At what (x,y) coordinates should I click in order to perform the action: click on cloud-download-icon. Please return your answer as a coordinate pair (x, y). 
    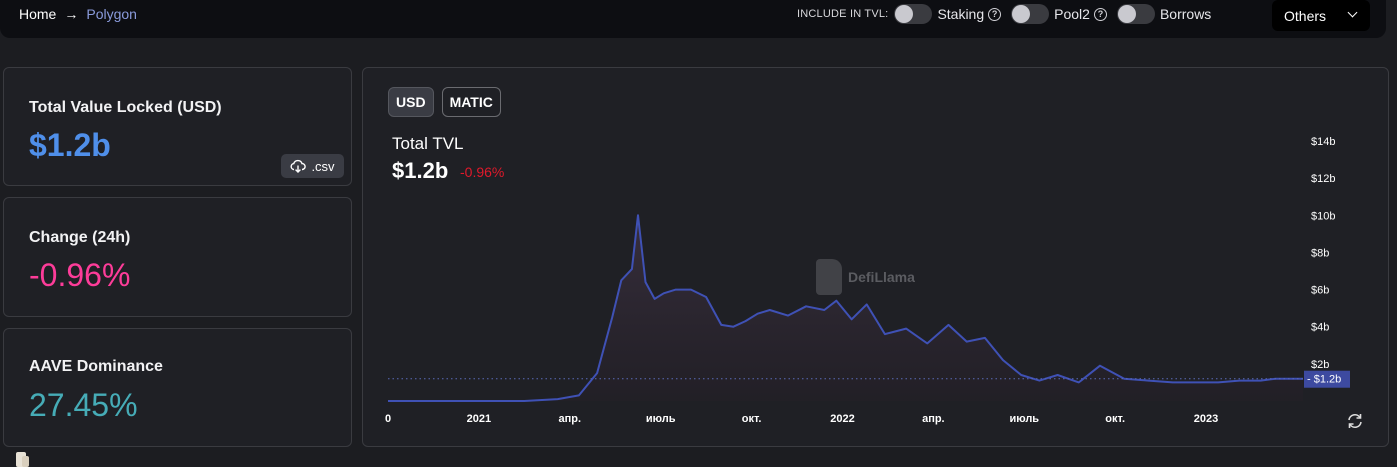
    Looking at the image, I should click on (298, 166).